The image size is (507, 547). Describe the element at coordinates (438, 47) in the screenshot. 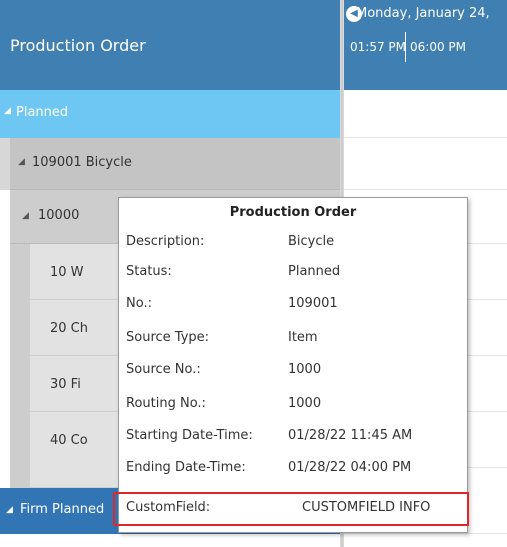

I see `timeline-time: 06:00 PM` at that location.